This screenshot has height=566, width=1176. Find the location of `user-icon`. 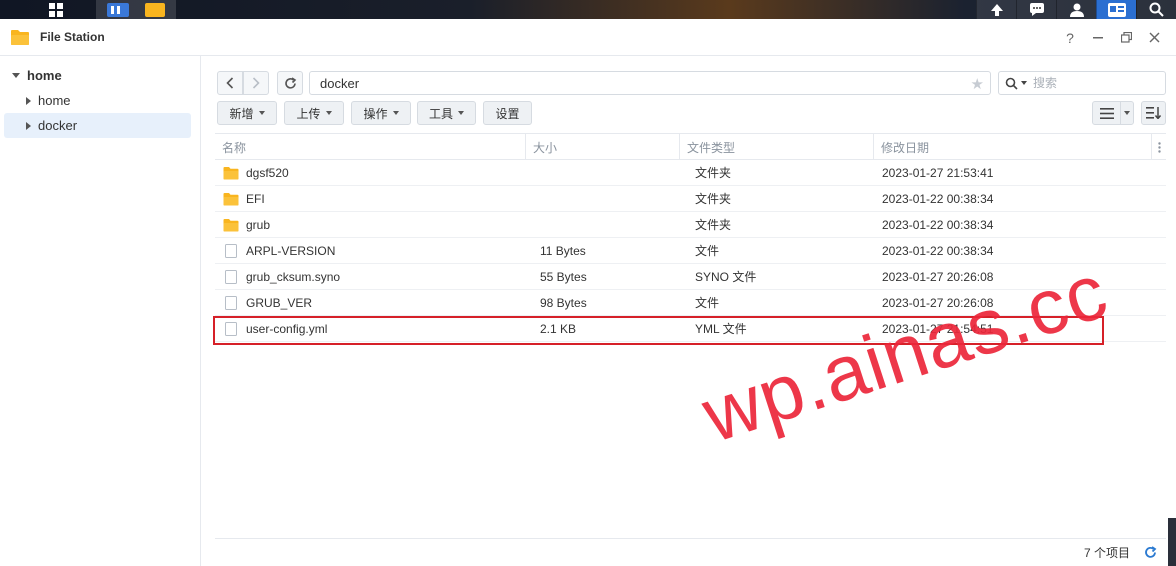

user-icon is located at coordinates (1076, 9).